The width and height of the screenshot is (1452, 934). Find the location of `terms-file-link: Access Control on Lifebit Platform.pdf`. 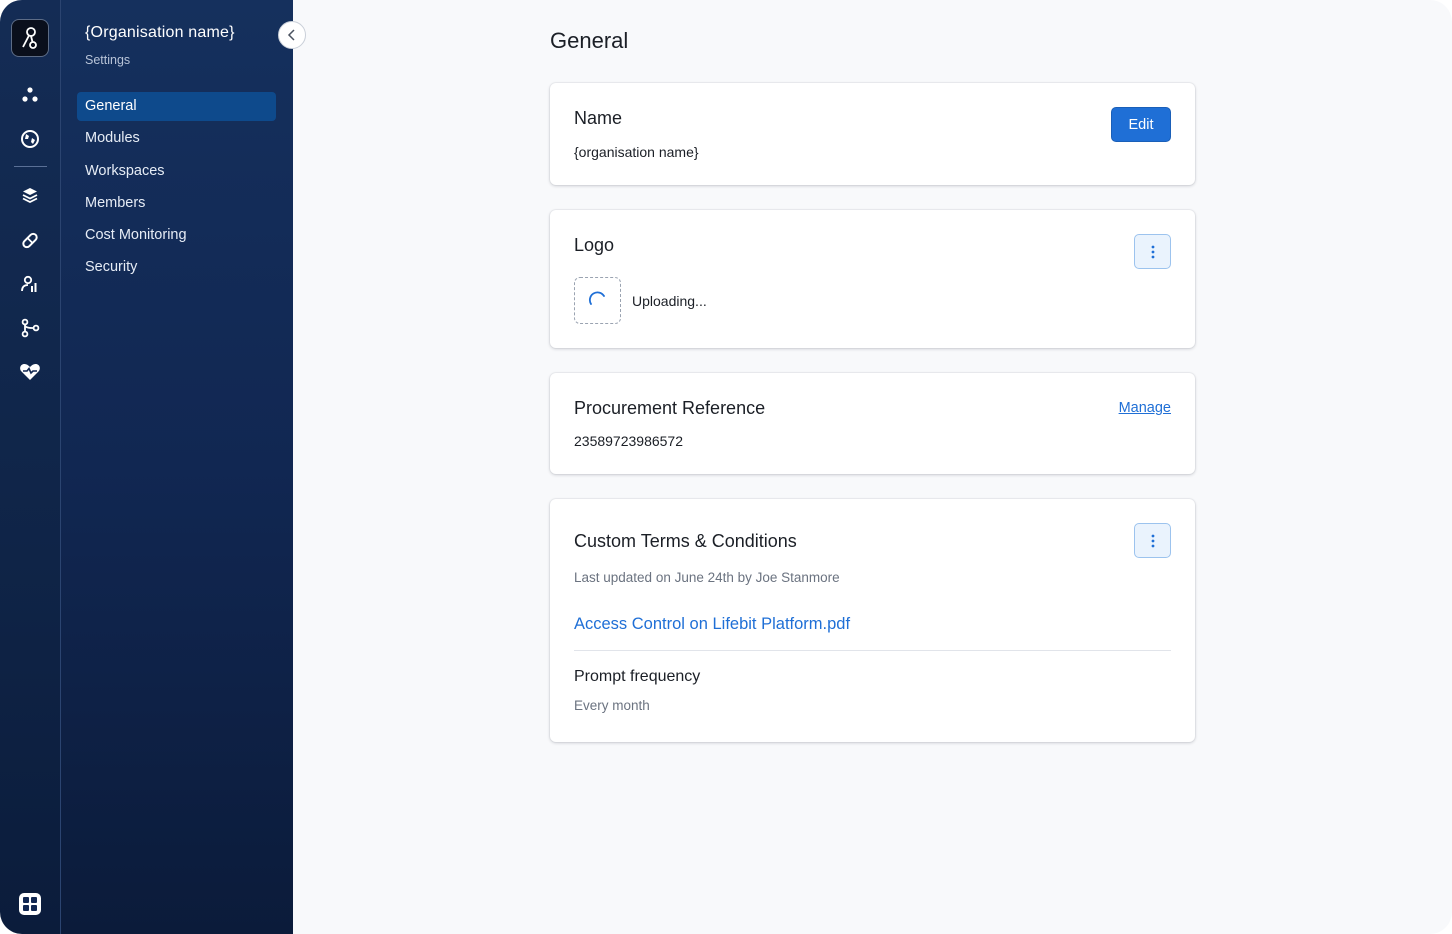

terms-file-link: Access Control on Lifebit Platform.pdf is located at coordinates (712, 624).